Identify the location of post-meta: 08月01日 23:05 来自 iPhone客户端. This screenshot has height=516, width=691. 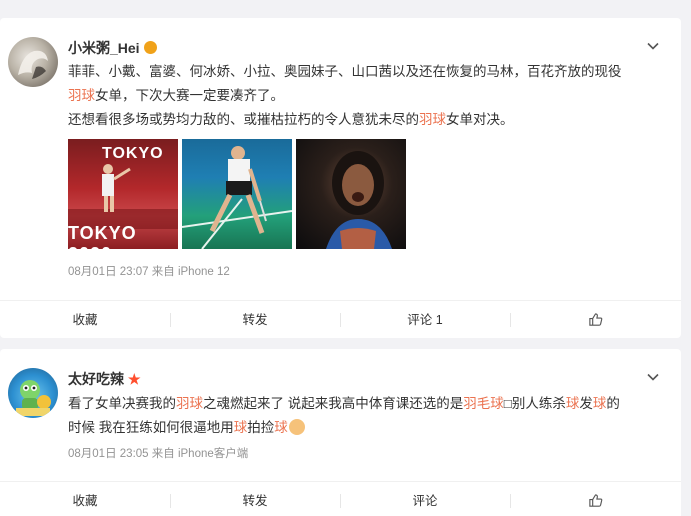
(158, 453).